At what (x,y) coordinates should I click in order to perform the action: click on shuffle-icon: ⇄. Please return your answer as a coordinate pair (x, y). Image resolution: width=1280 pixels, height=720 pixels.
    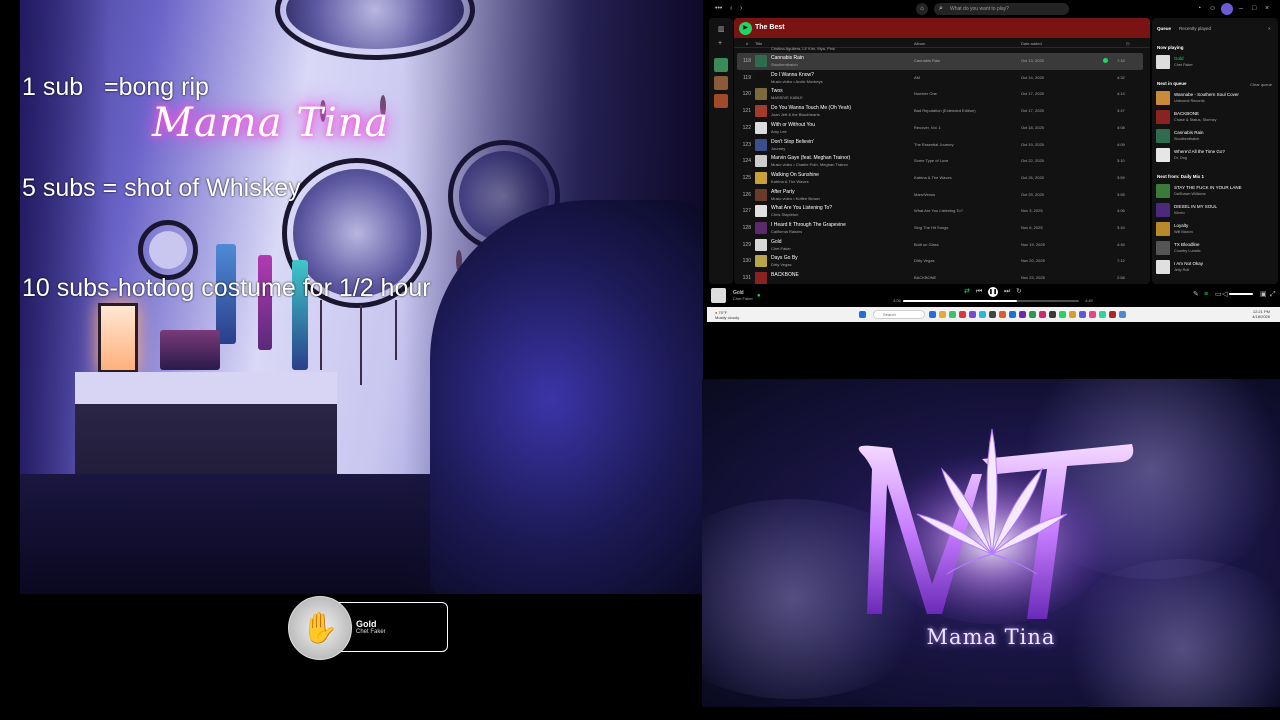
    Looking at the image, I should click on (967, 292).